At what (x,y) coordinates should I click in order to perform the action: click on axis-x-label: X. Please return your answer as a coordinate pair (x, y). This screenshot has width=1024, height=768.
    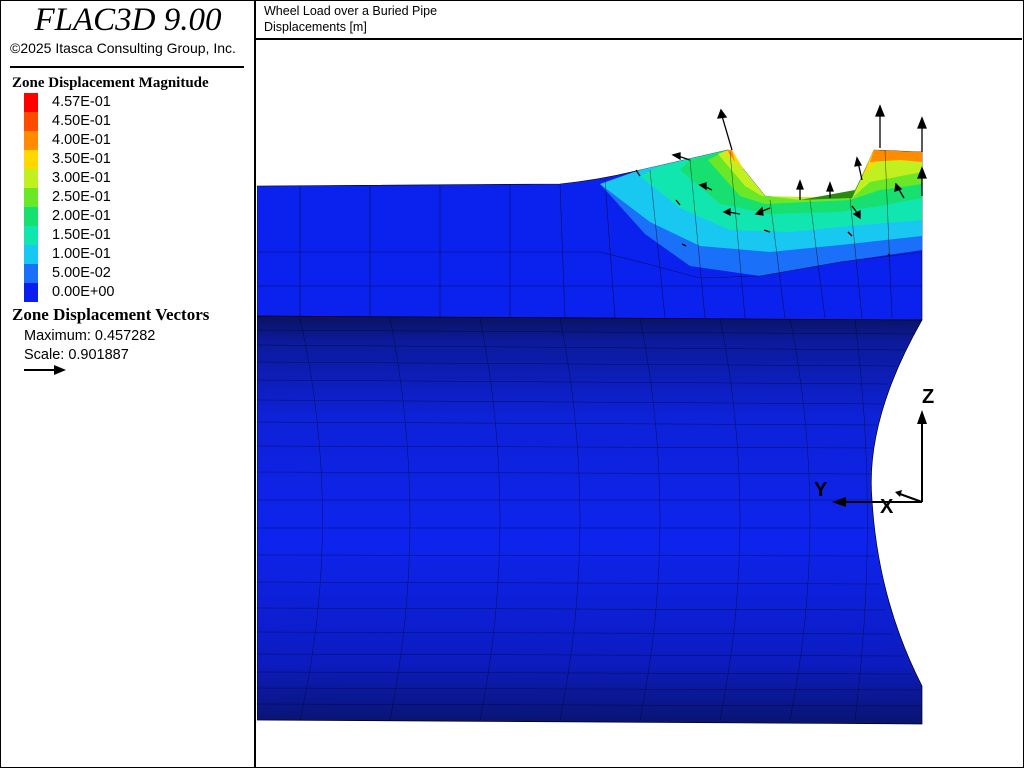
    Looking at the image, I should click on (887, 507).